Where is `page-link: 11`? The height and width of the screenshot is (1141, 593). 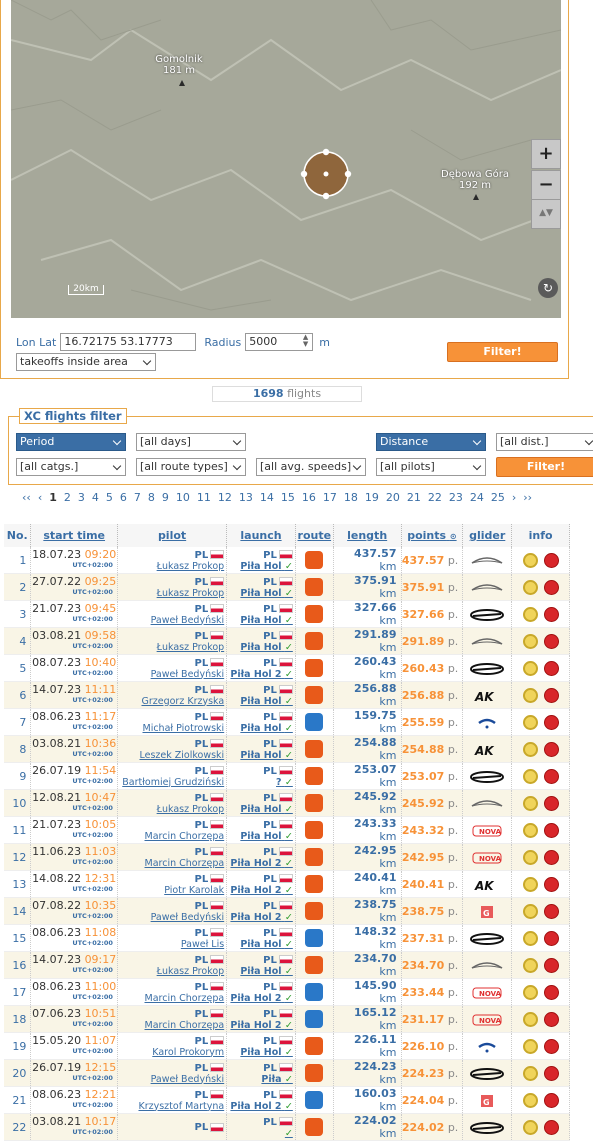
page-link: 11 is located at coordinates (204, 497).